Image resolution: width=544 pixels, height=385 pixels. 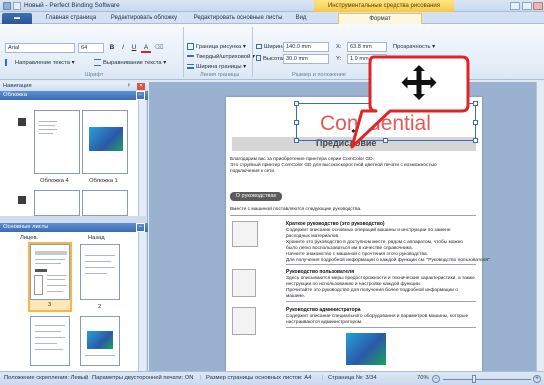 I want to click on save-icon, so click(x=17, y=6).